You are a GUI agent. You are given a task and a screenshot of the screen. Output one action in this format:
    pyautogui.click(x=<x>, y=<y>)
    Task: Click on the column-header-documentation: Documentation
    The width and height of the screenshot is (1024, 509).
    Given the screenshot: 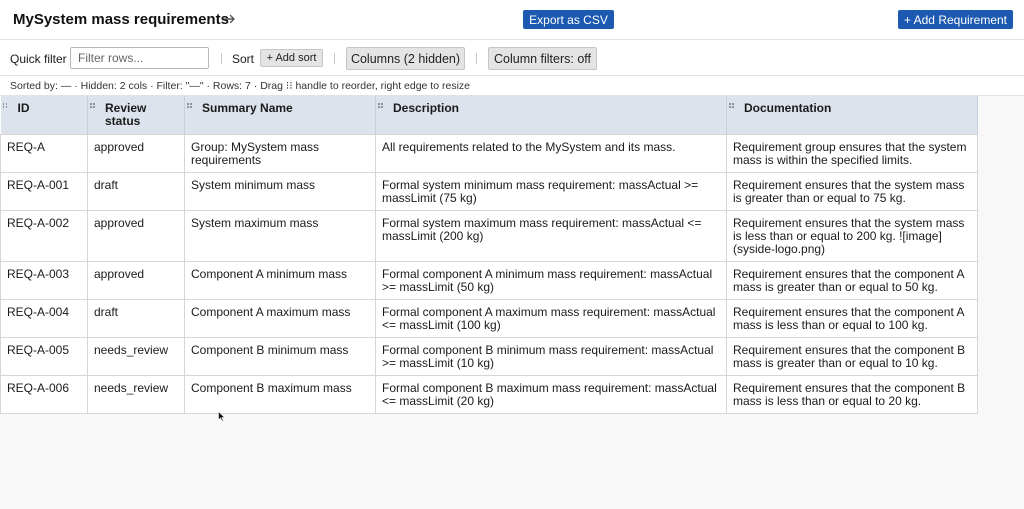 What is the action you would take?
    pyautogui.click(x=852, y=115)
    